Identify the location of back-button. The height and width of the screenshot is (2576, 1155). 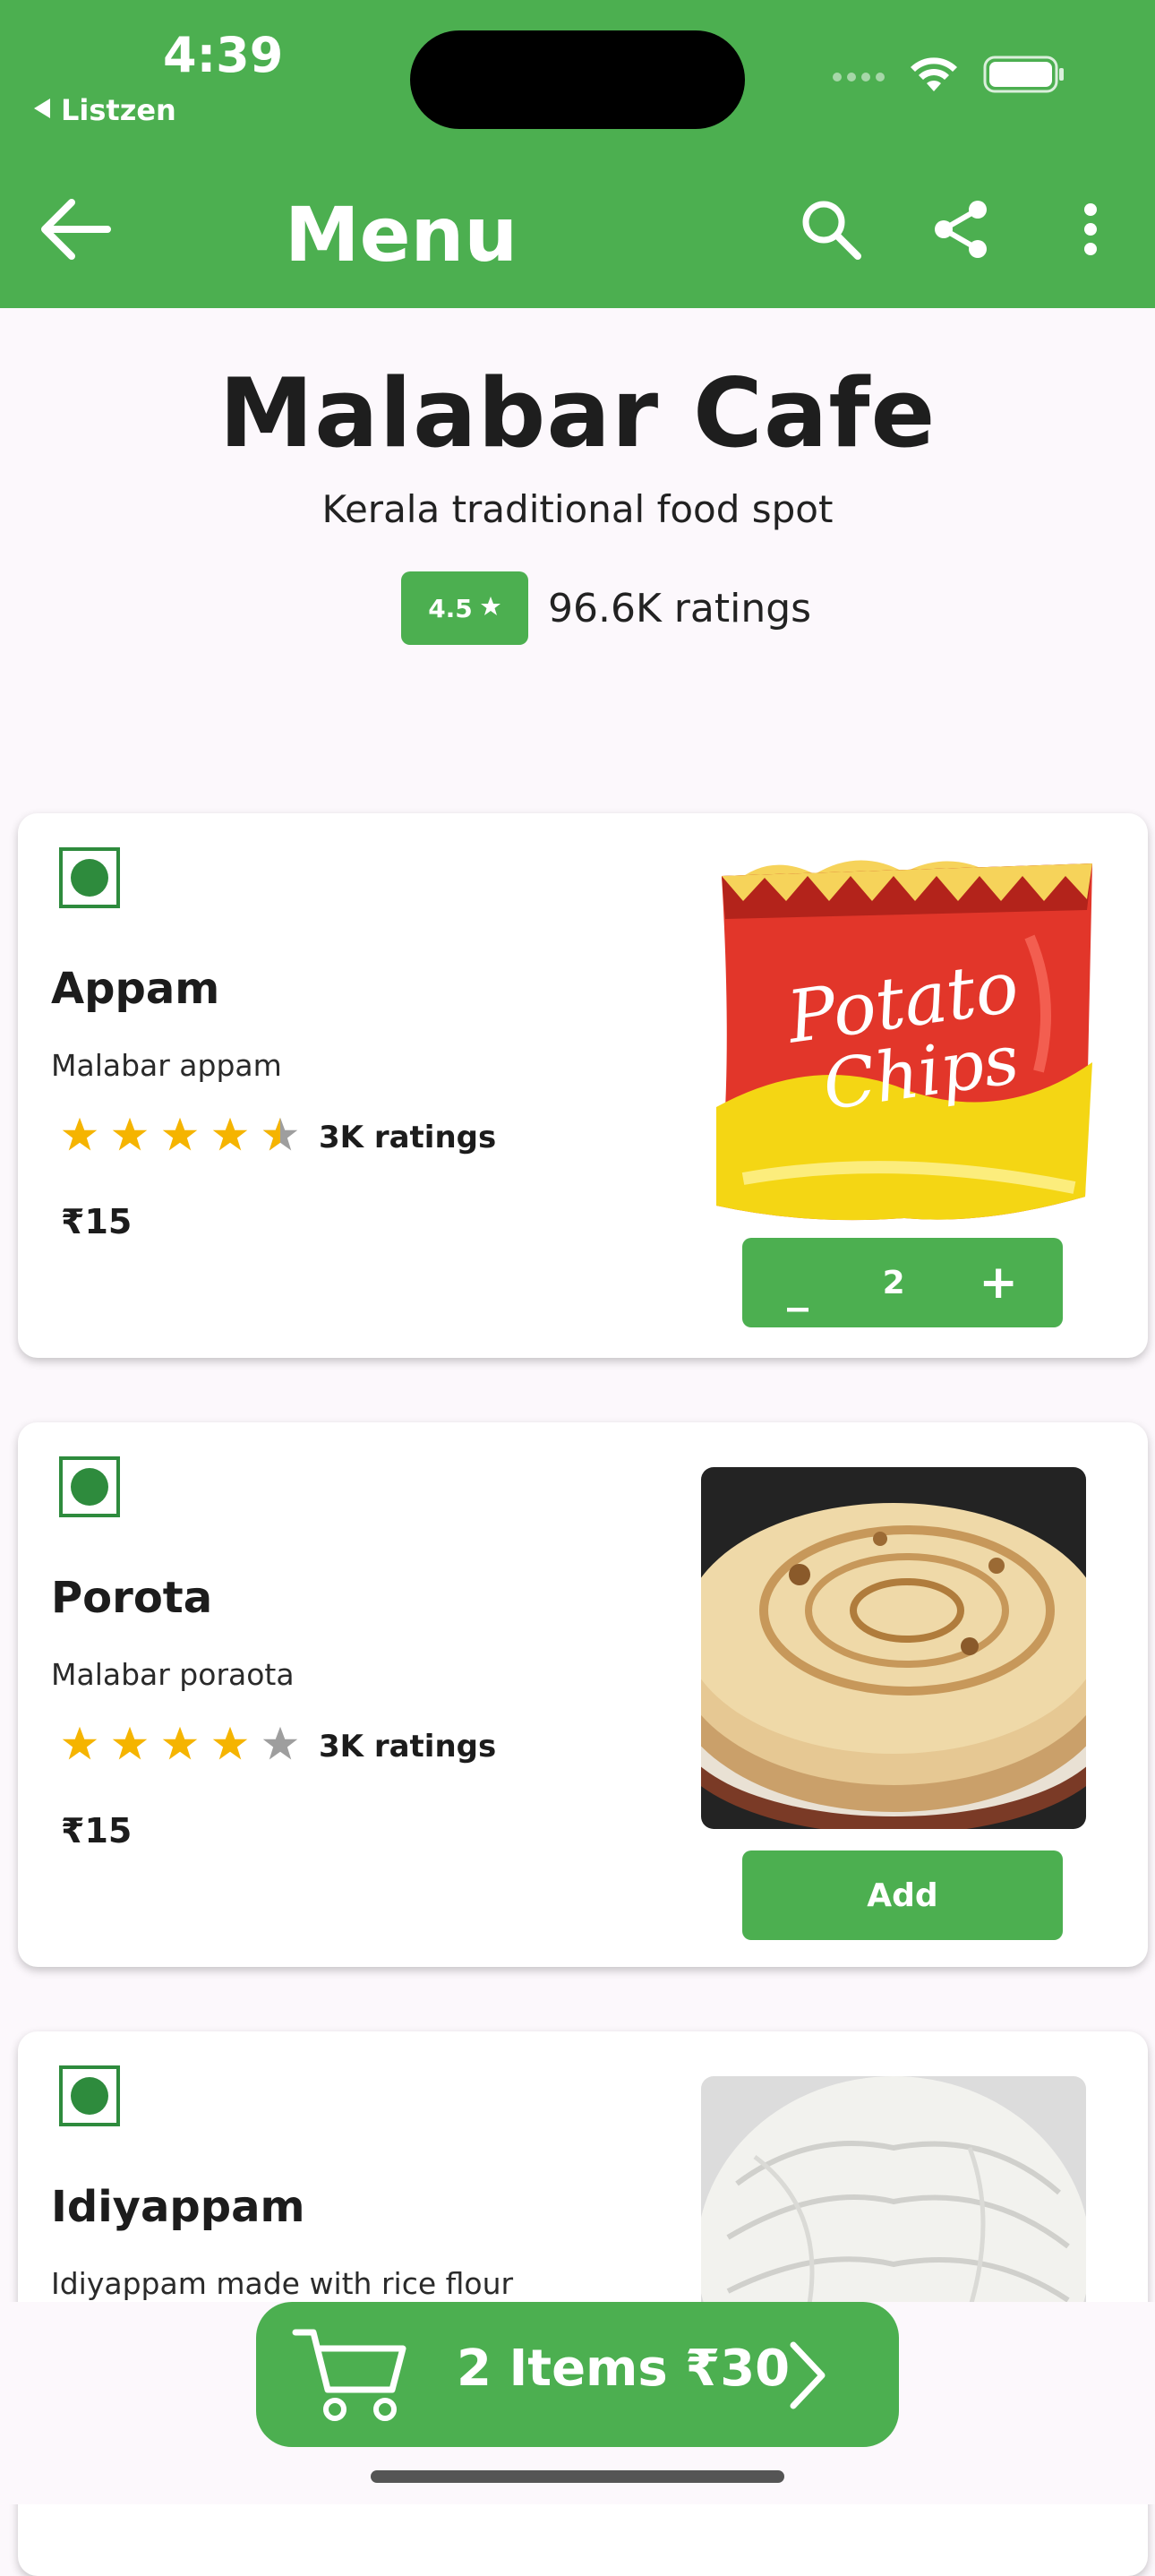
(75, 231).